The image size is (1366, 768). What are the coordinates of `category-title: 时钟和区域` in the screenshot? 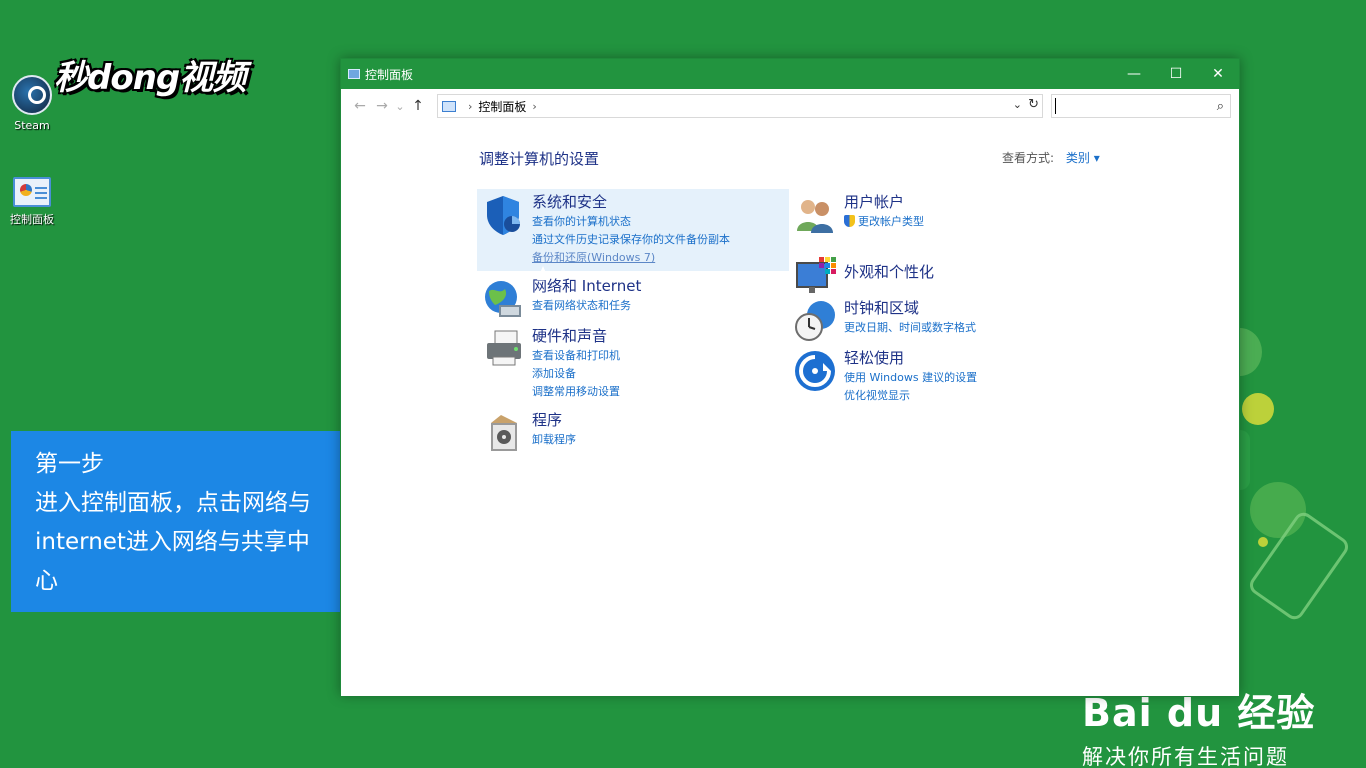 It's located at (881, 307).